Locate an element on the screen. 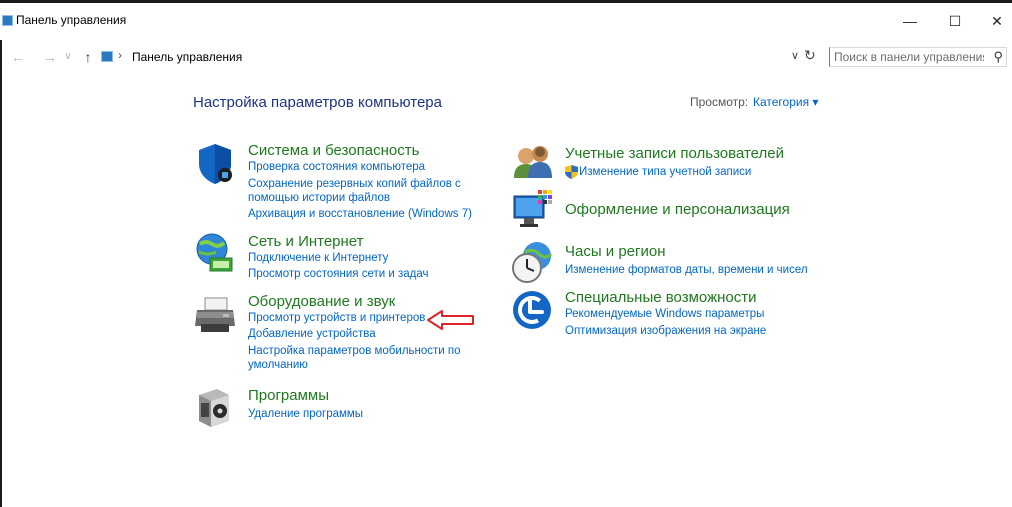 The height and width of the screenshot is (507, 1012). link-optimize-display: Оптимизация изображения на экране is located at coordinates (665, 331).